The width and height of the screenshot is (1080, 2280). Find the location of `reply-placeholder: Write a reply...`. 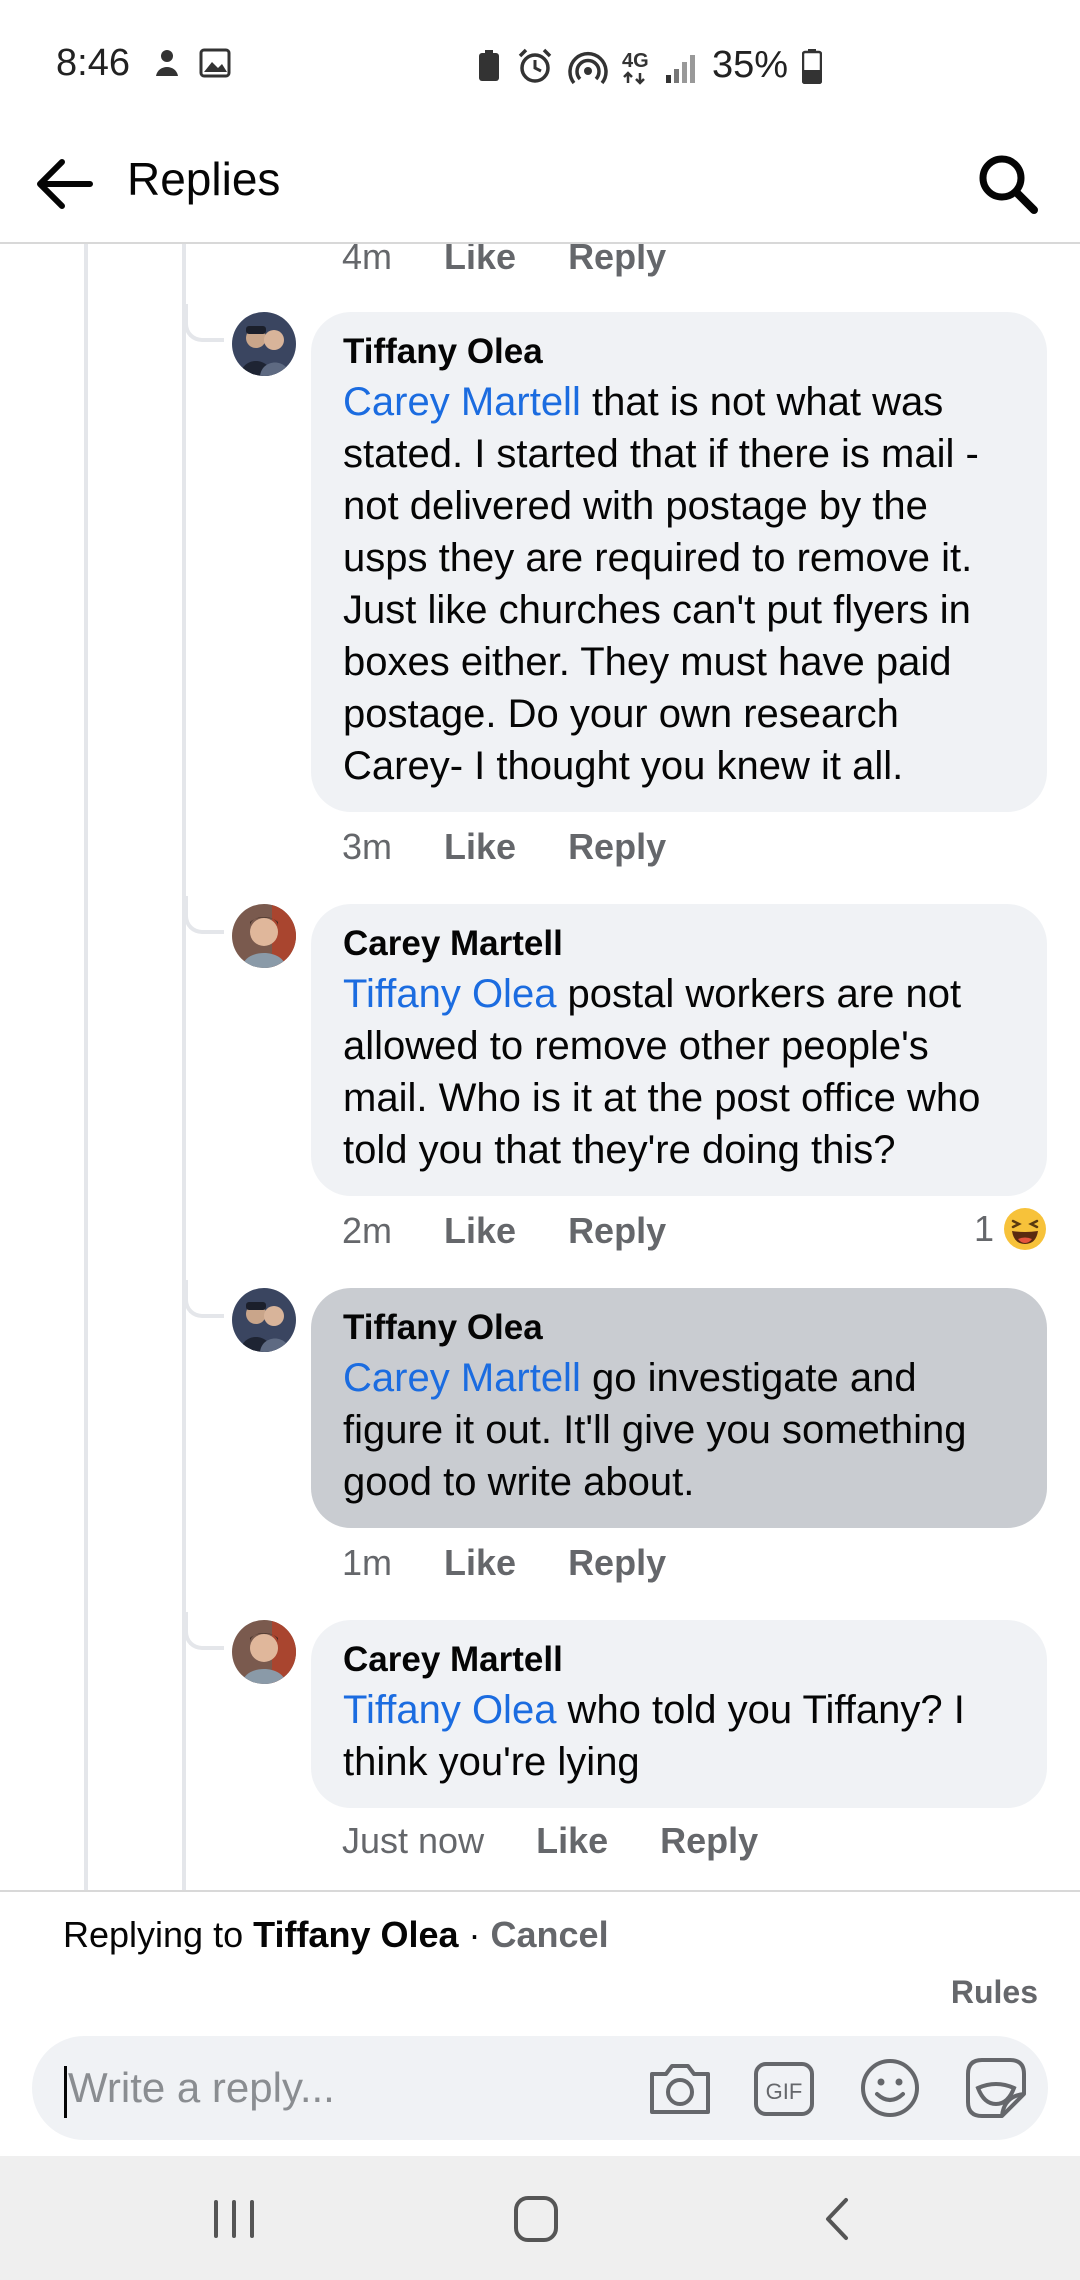

reply-placeholder: Write a reply... is located at coordinates (201, 2087).